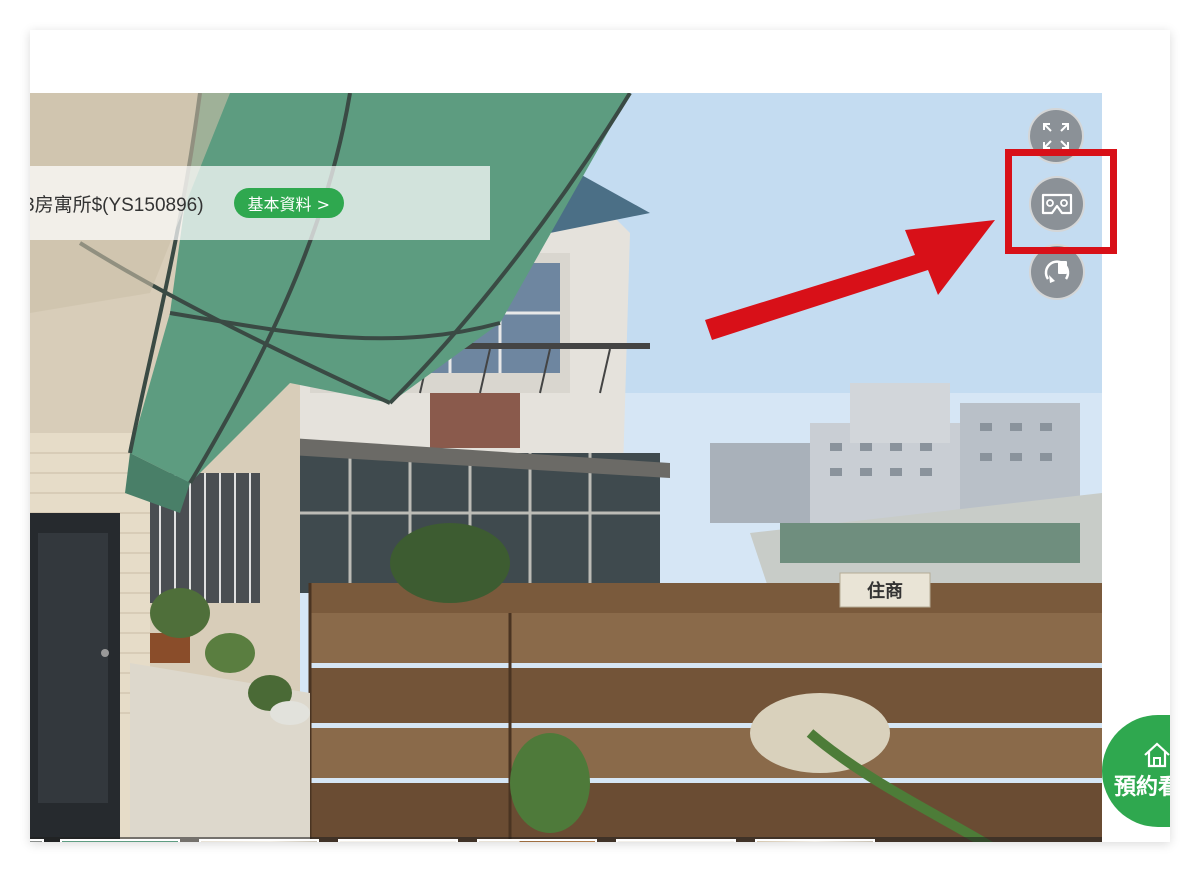 This screenshot has width=1200, height=872. Describe the element at coordinates (1061, 201) in the screenshot. I see `annotation-highlight-box` at that location.